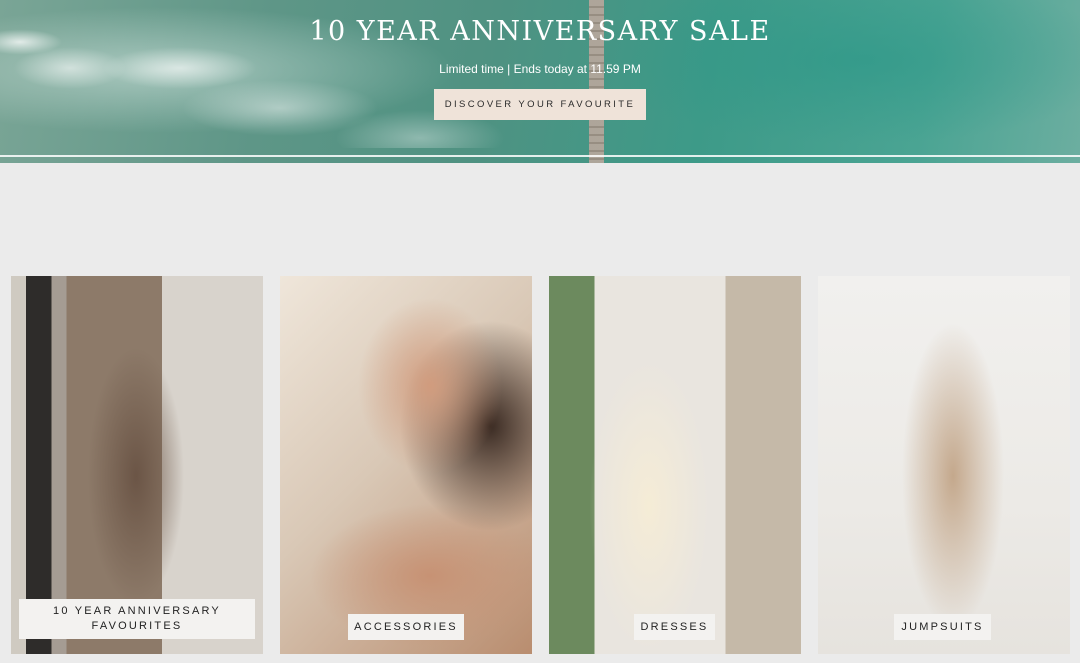  Describe the element at coordinates (674, 627) in the screenshot. I see `category-label: DRESSES` at that location.